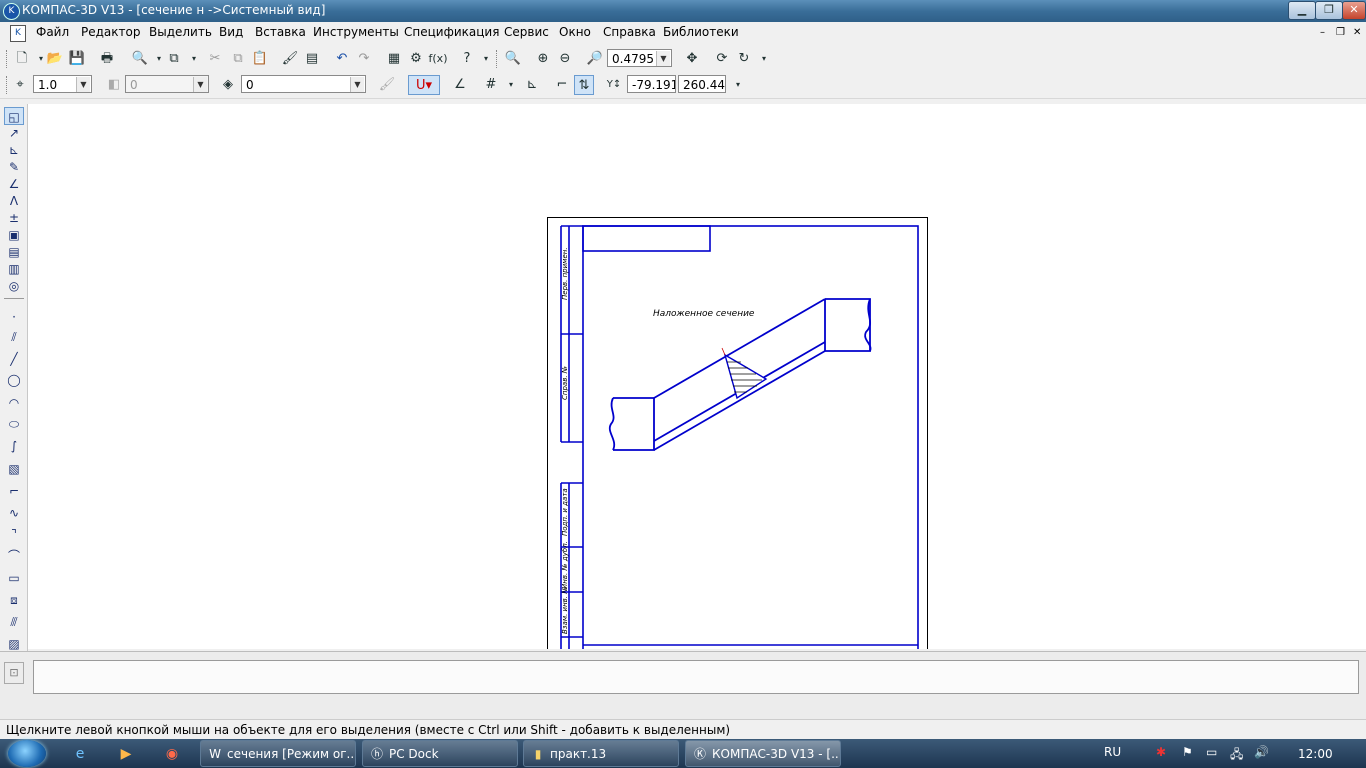  I want to click on reports-icon: ▥, so click(14, 269).